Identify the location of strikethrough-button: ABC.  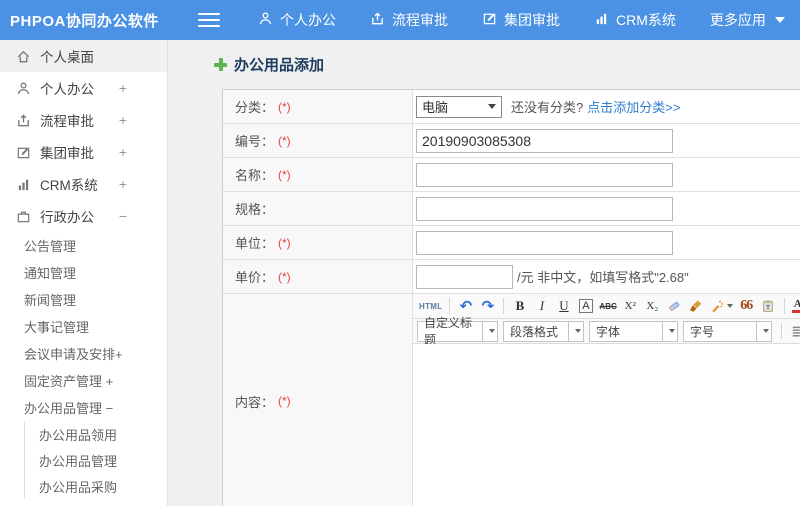
(607, 306).